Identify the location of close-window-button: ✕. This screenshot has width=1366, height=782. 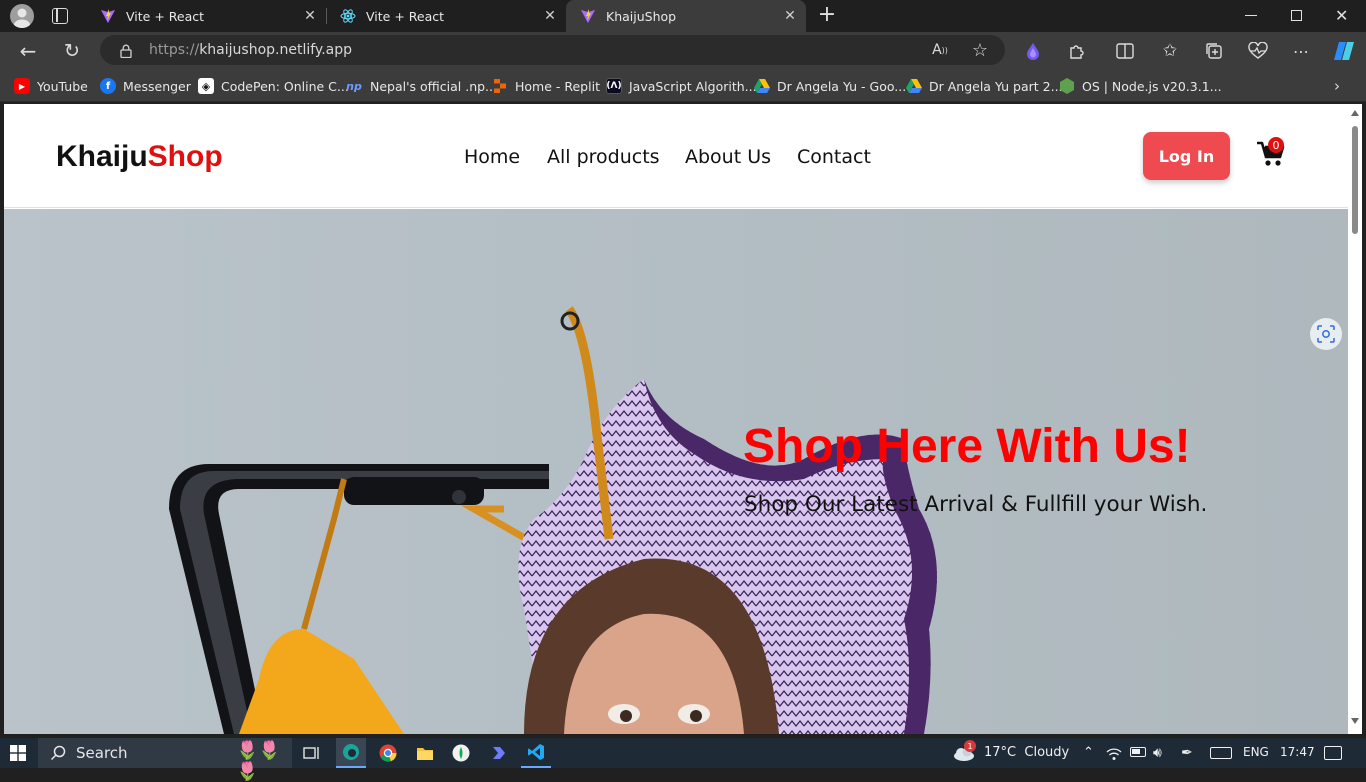
(1341, 15).